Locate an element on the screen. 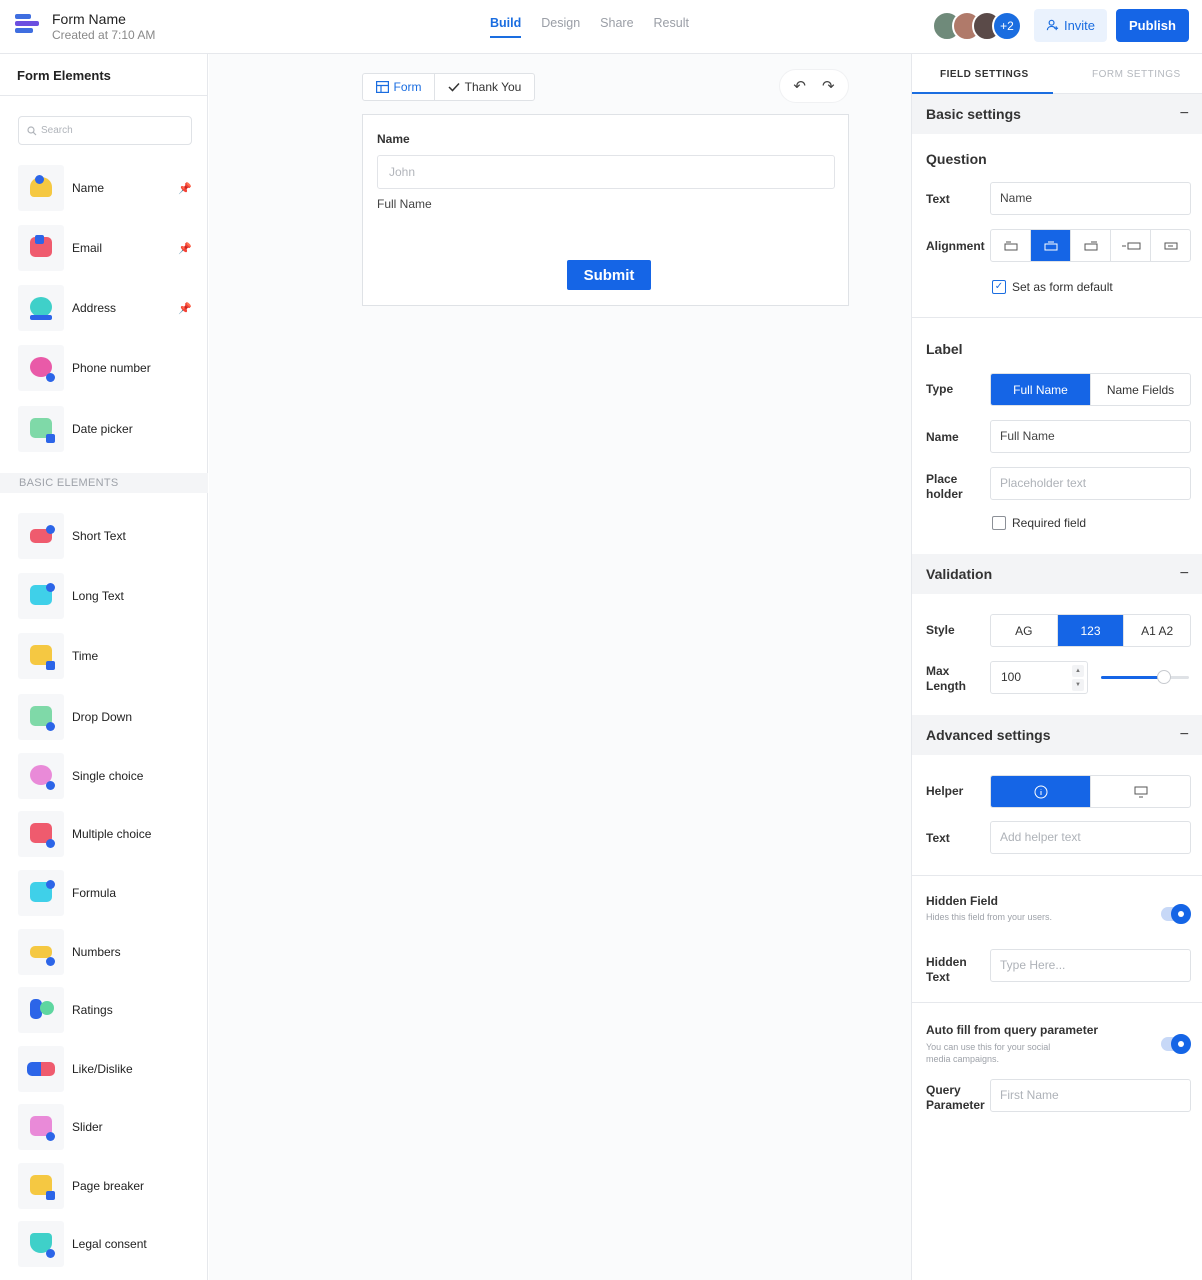  hidden-field-title: Hidden Field is located at coordinates (962, 901).